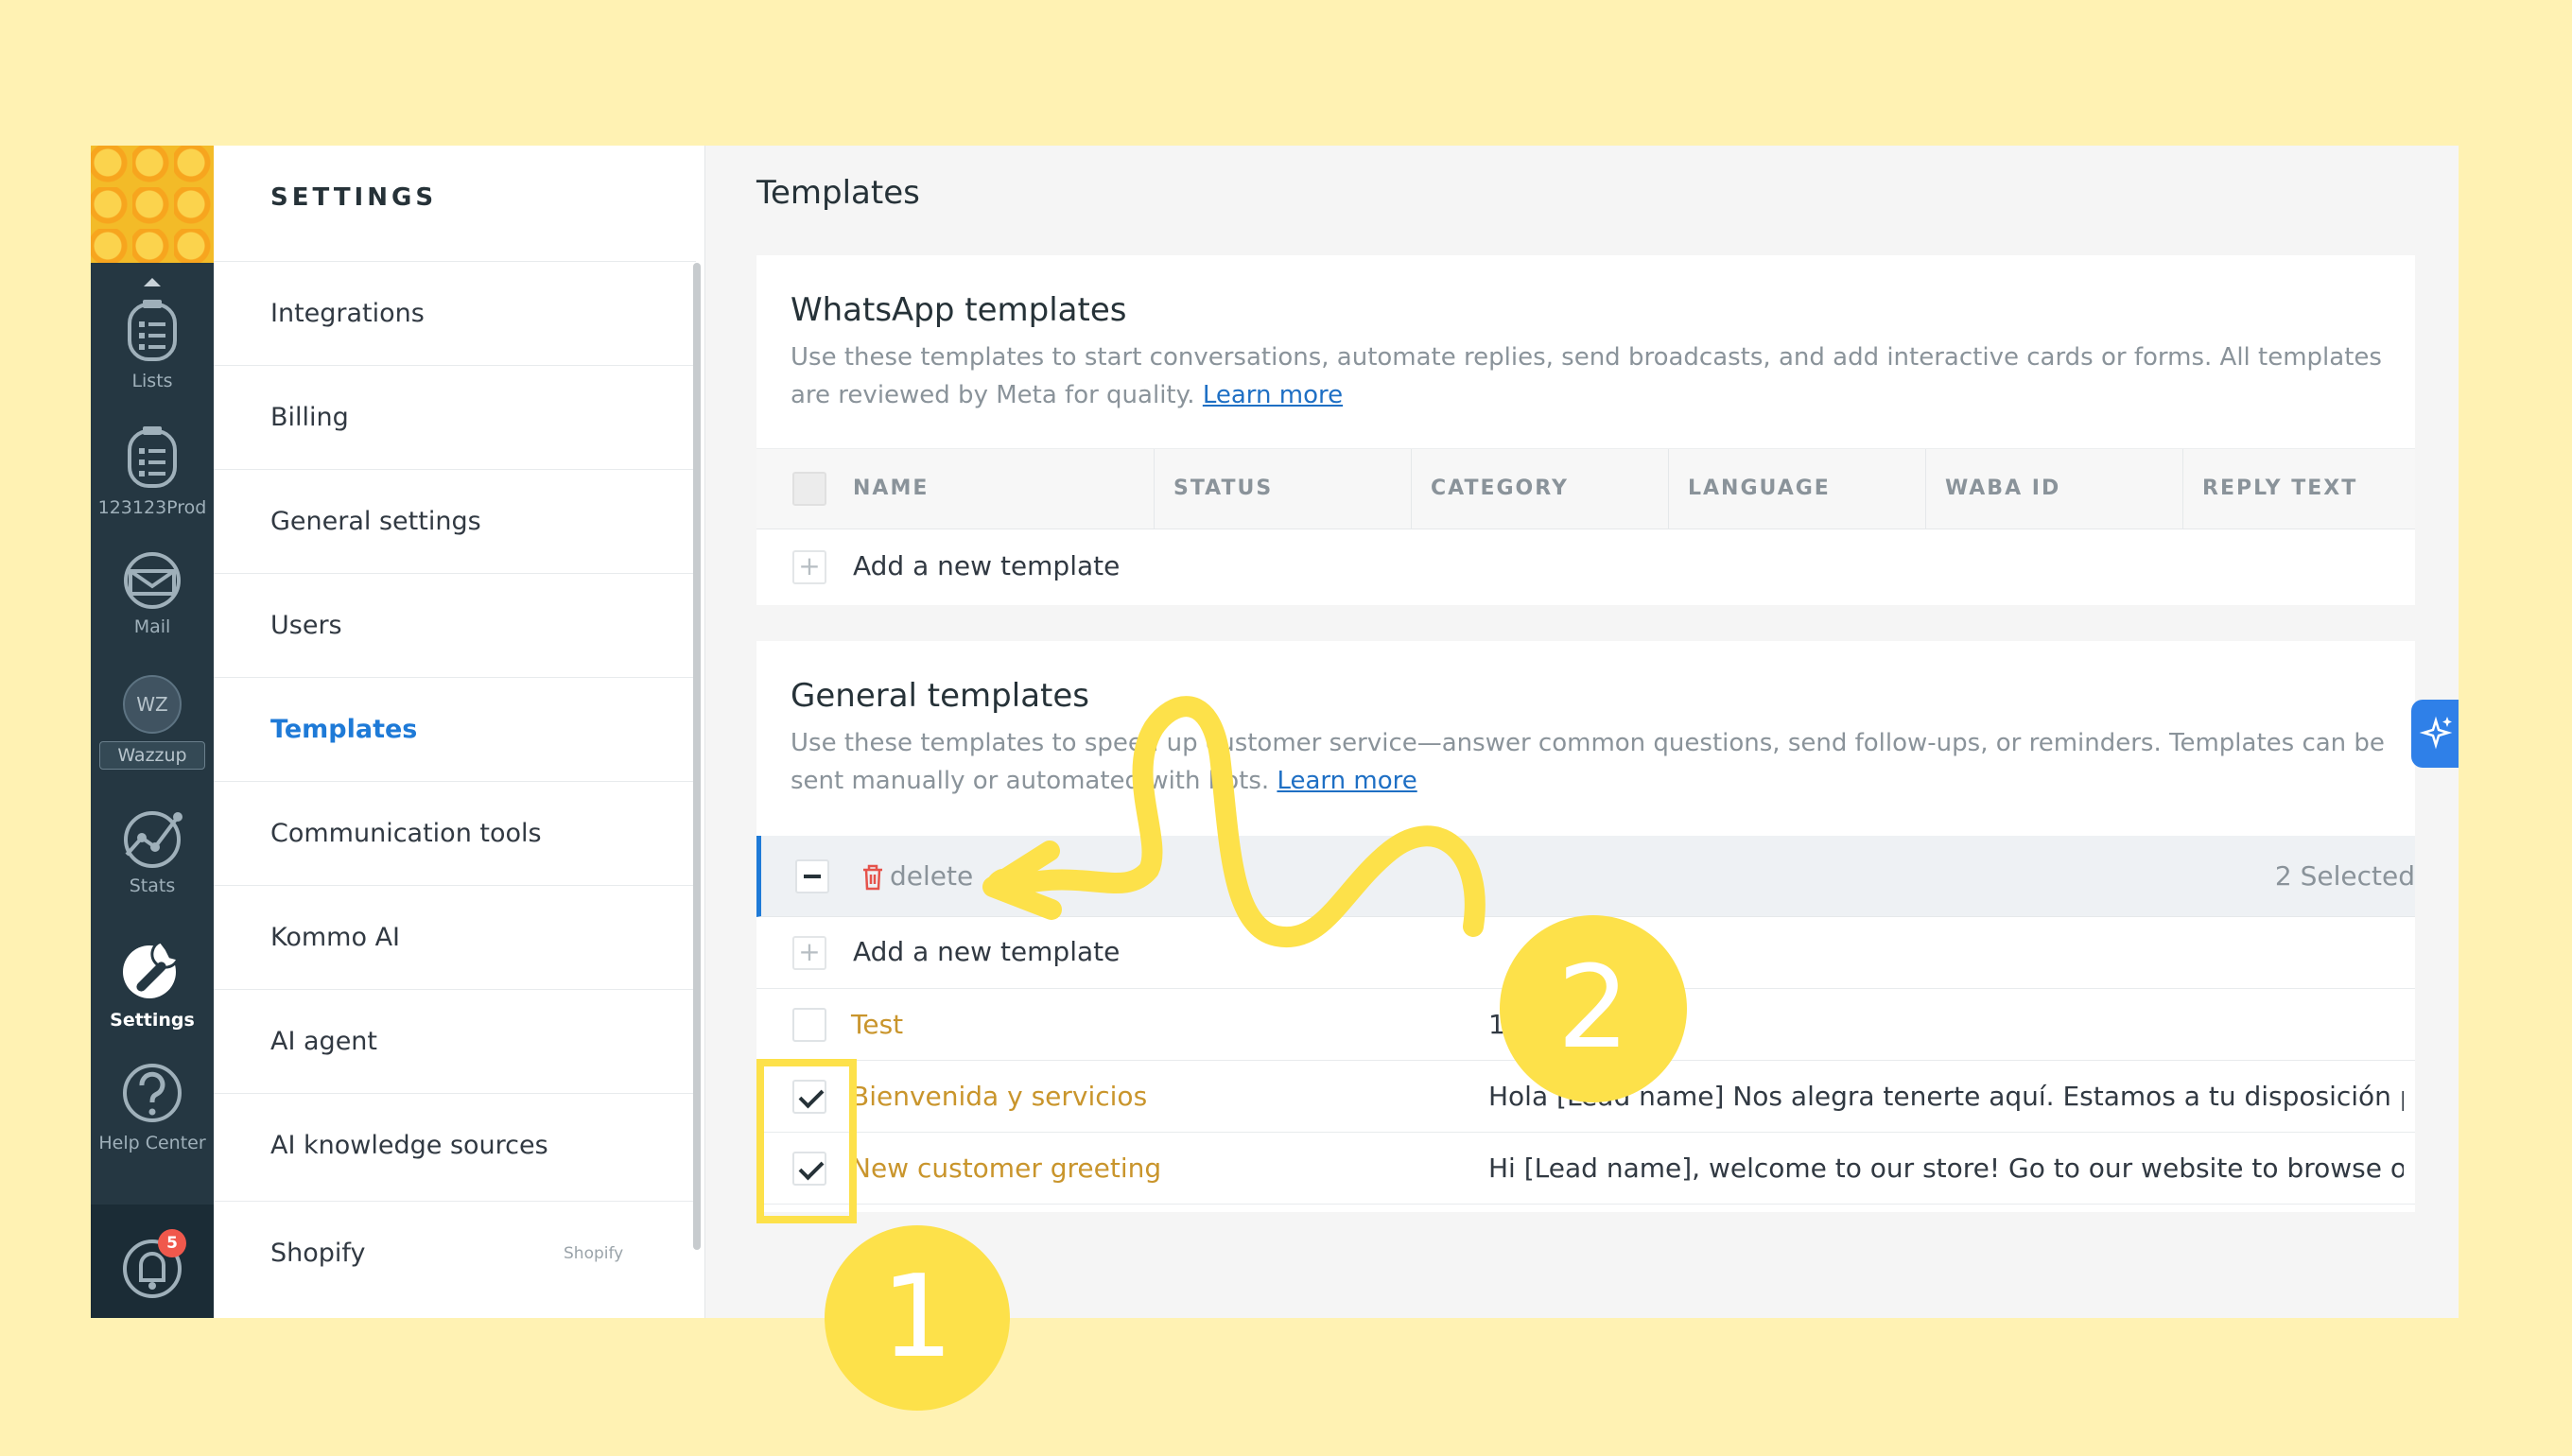 This screenshot has height=1456, width=2572. I want to click on card-title: General templates, so click(940, 696).